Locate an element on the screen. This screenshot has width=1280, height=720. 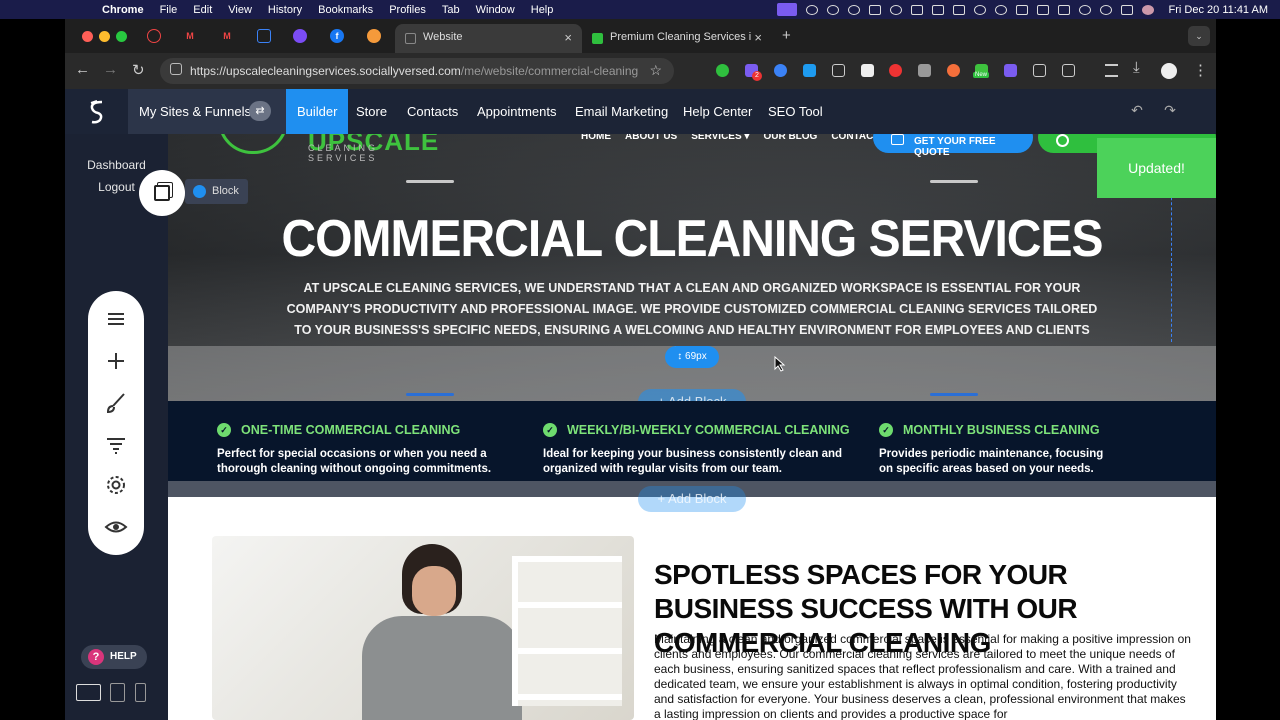
spacing-size-badge: ↕ 69px is located at coordinates (692, 357).